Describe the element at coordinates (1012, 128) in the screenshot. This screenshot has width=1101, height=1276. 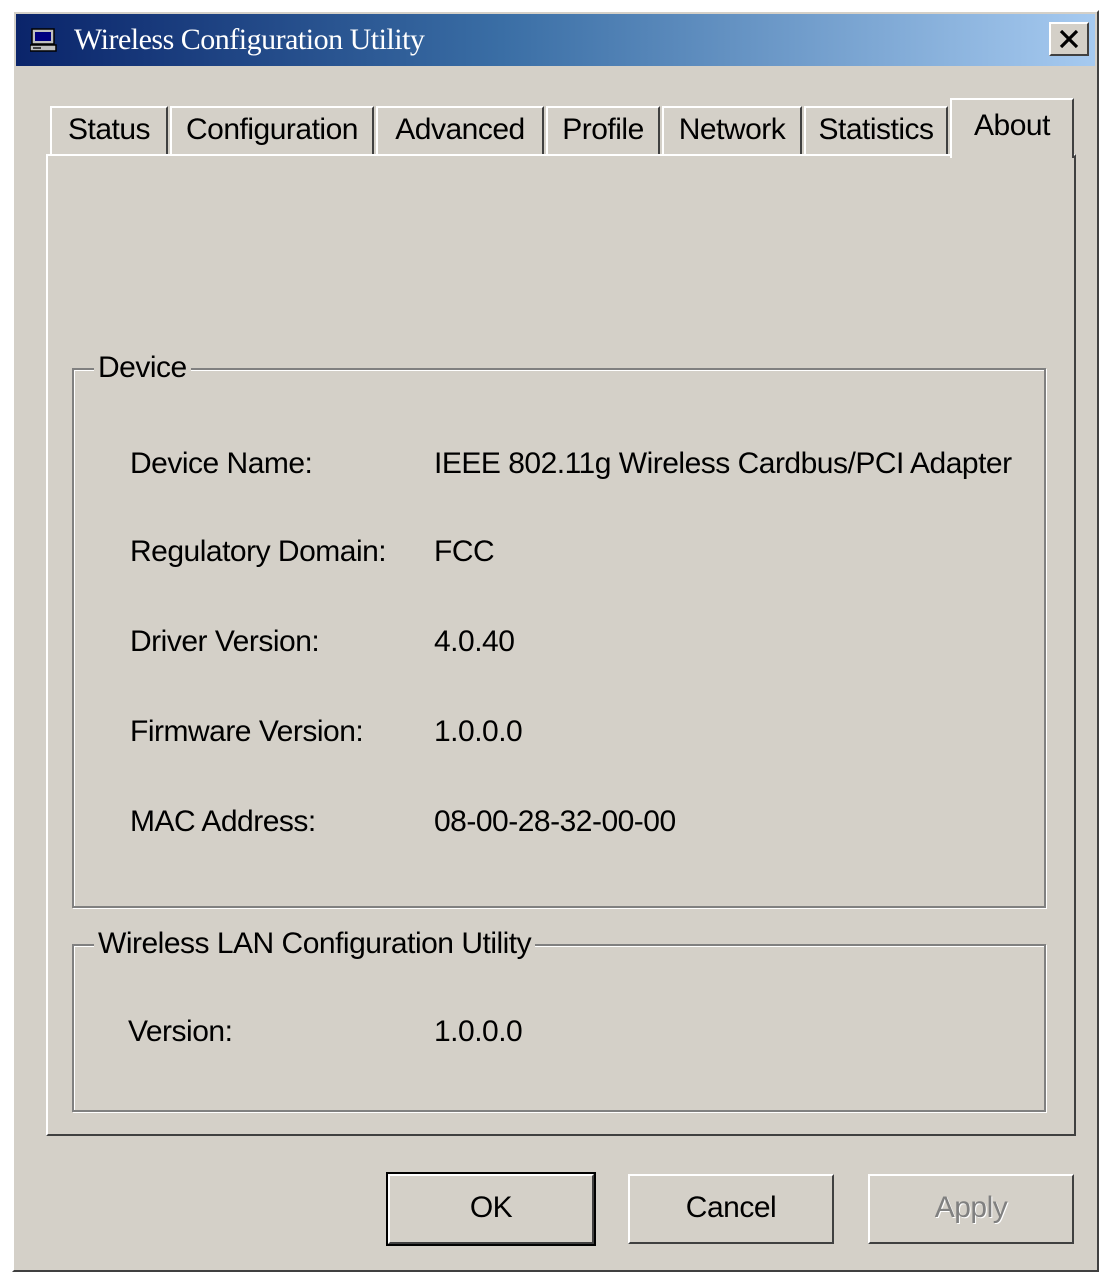
I see `tab-about: About` at that location.